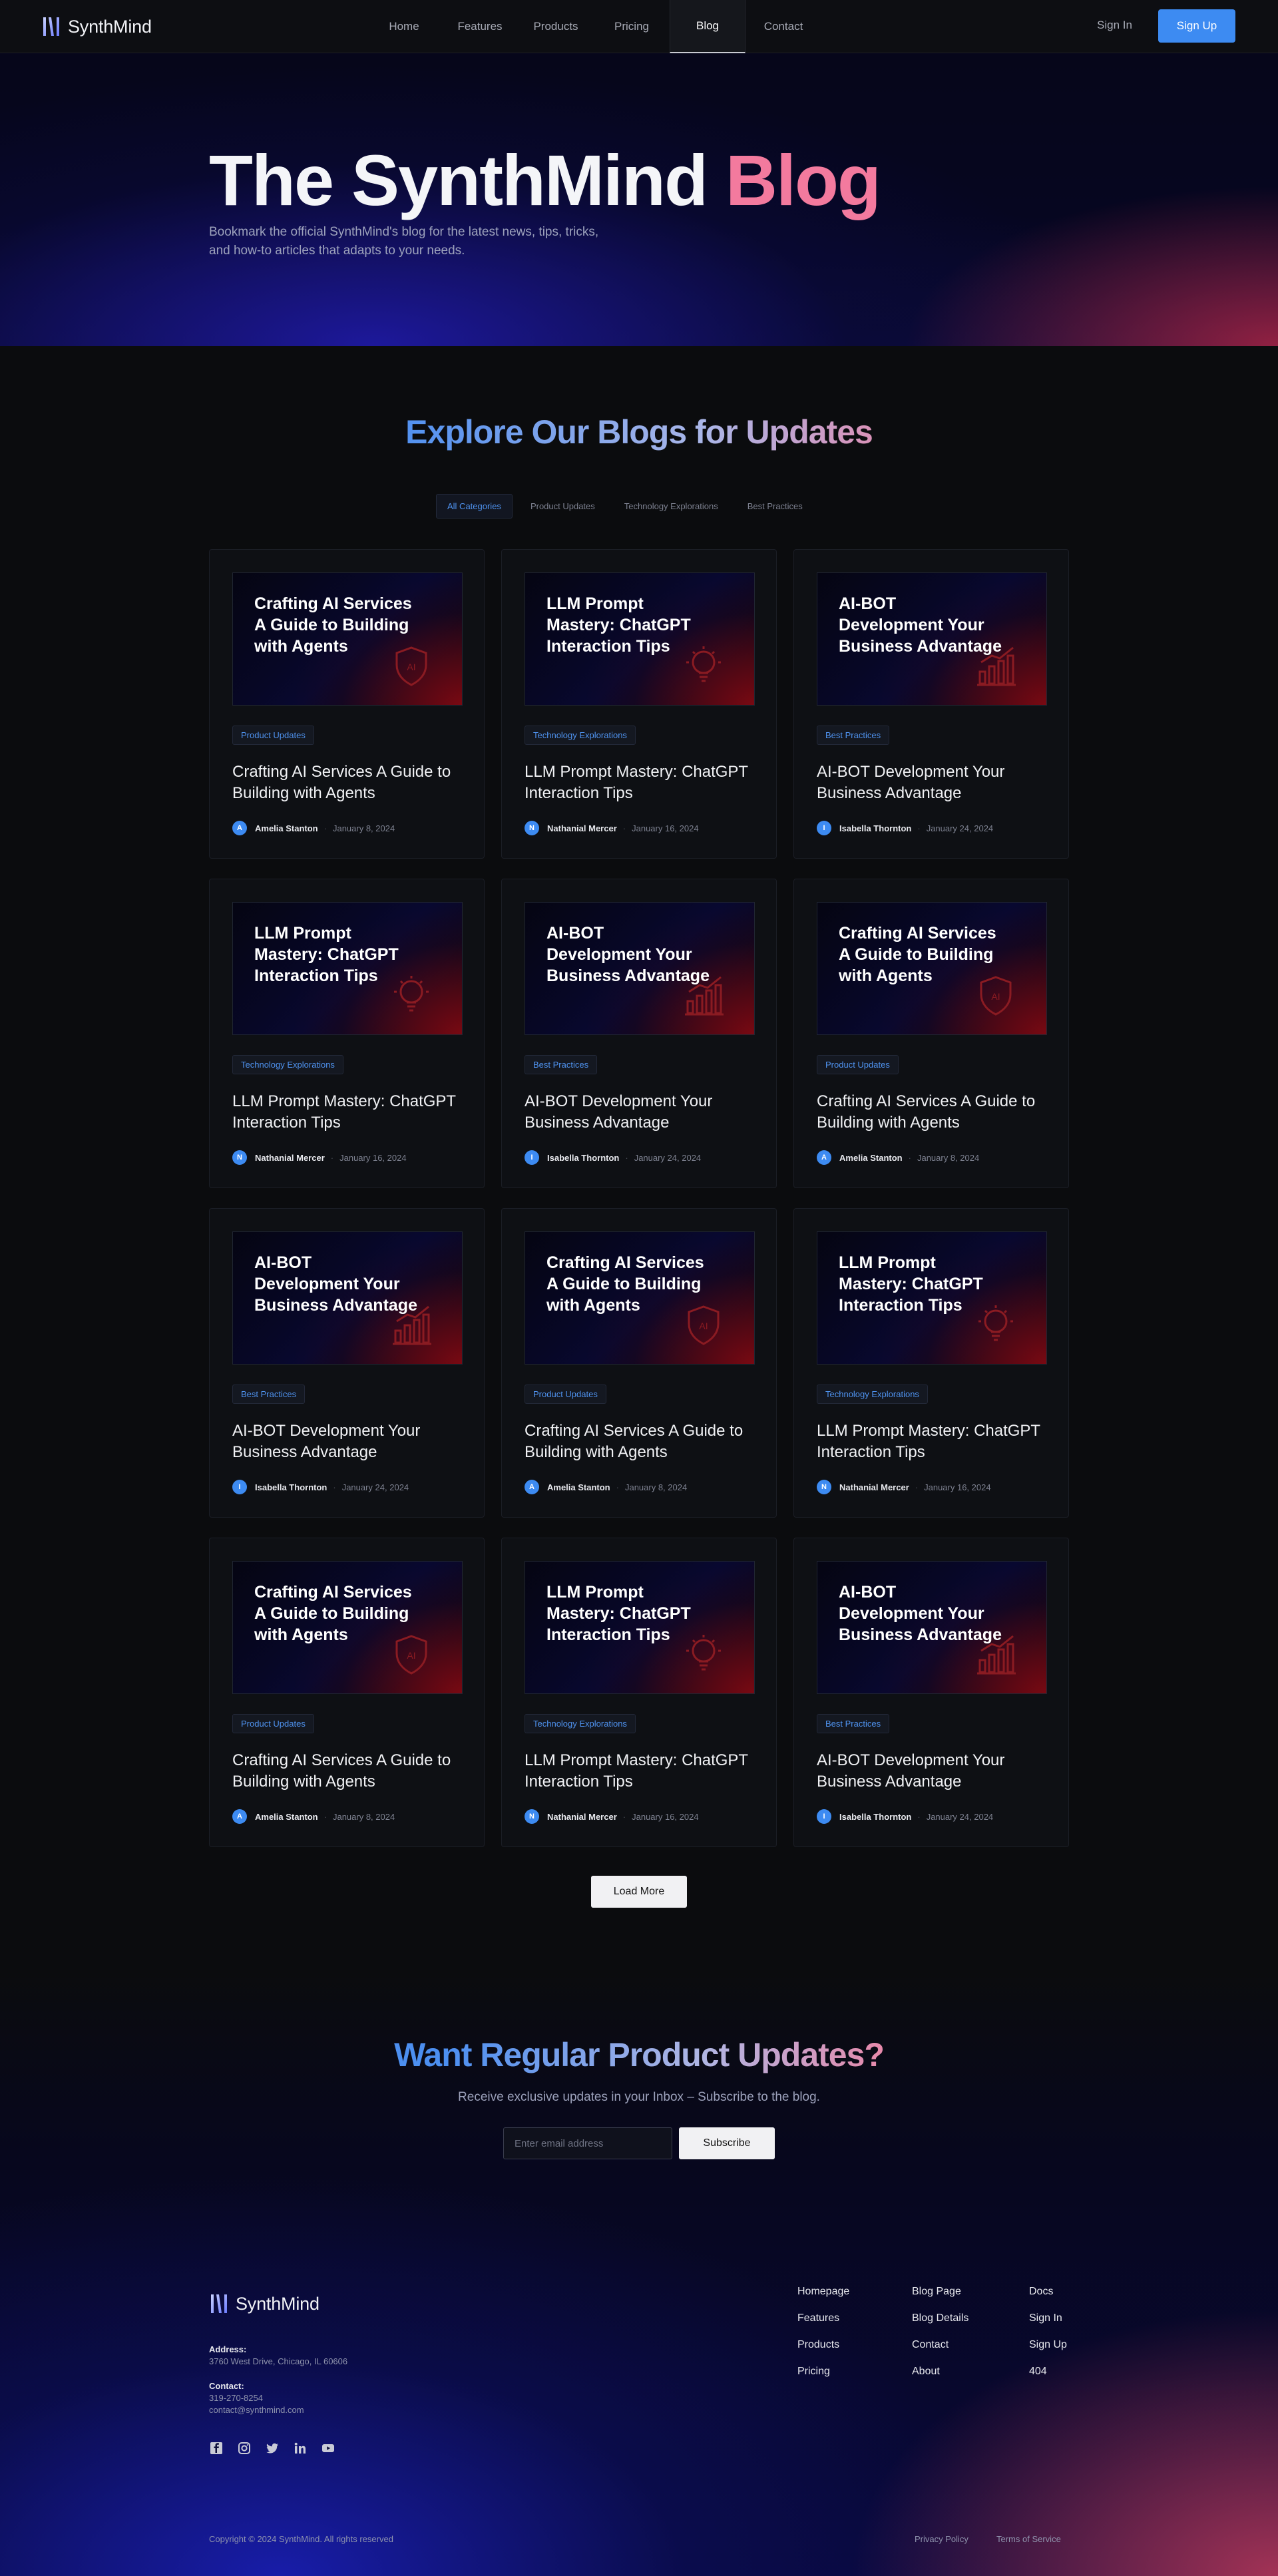 The width and height of the screenshot is (1278, 2576). Describe the element at coordinates (1048, 2292) in the screenshot. I see `footer-link-docs: Docs` at that location.